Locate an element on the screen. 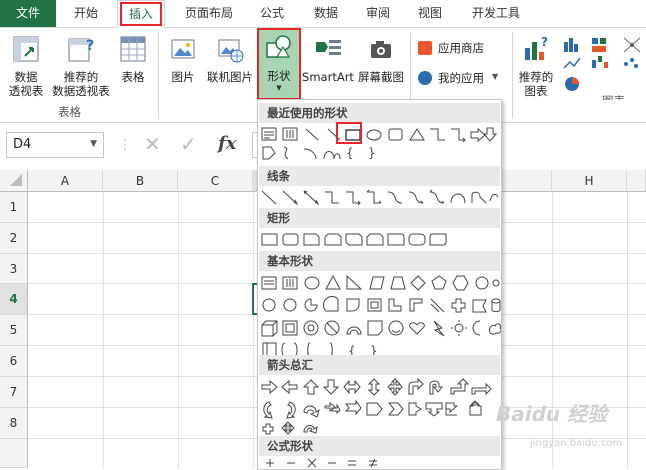 This screenshot has width=646, height=470. left-right-arrow-icon is located at coordinates (352, 387).